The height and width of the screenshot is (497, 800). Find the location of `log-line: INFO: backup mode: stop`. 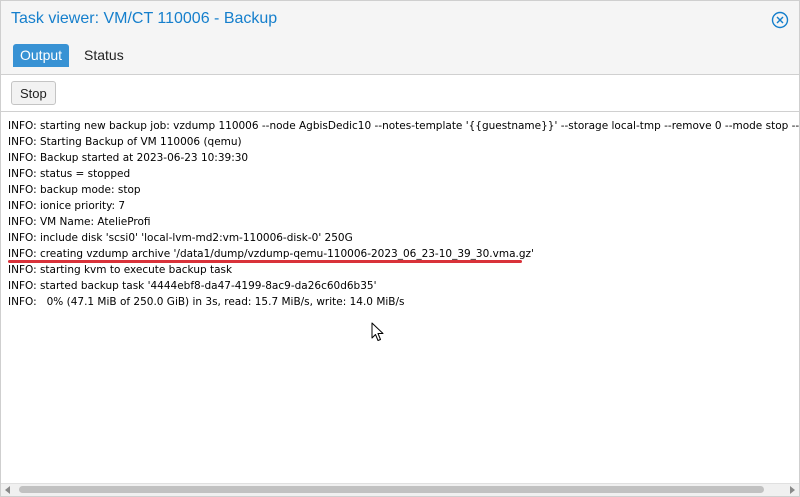

log-line: INFO: backup mode: stop is located at coordinates (74, 190).